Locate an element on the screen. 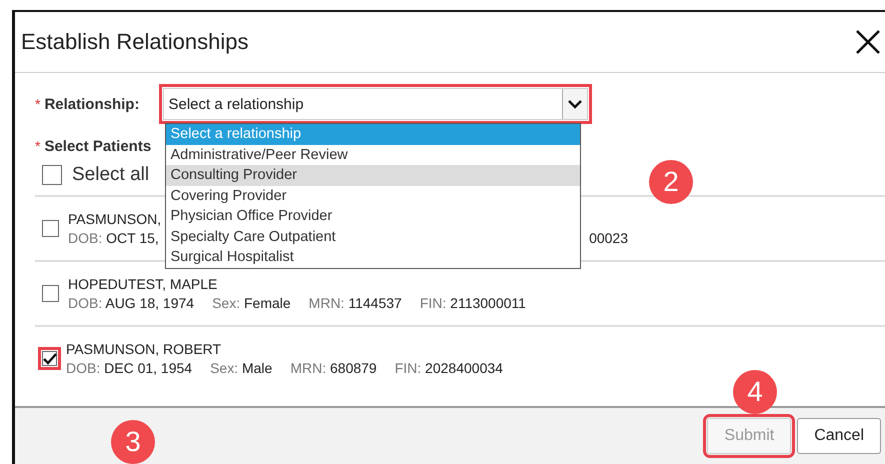 This screenshot has height=464, width=885. patient-detail: DOB: AUG 18, 1974 is located at coordinates (131, 303).